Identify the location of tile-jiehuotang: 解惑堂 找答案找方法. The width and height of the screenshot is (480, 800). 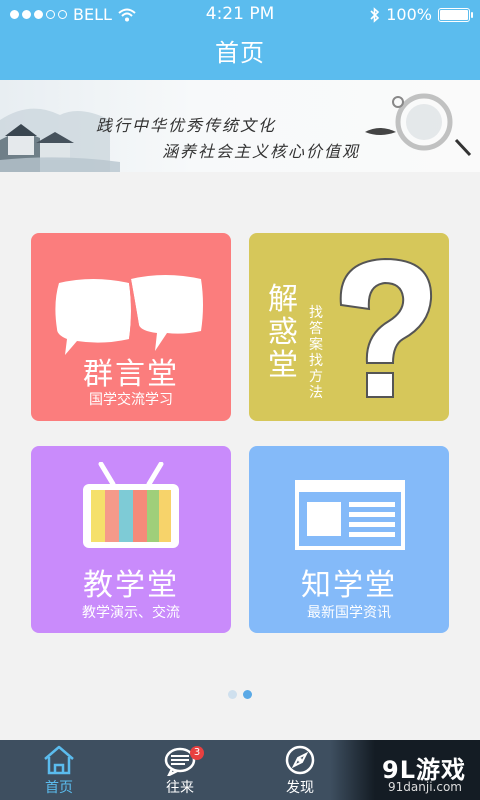
(349, 327).